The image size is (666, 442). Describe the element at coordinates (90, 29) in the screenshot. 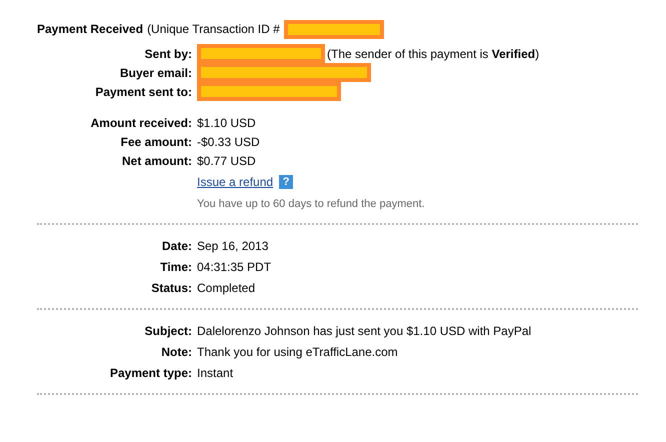

I see `page-title: Payment Received` at that location.